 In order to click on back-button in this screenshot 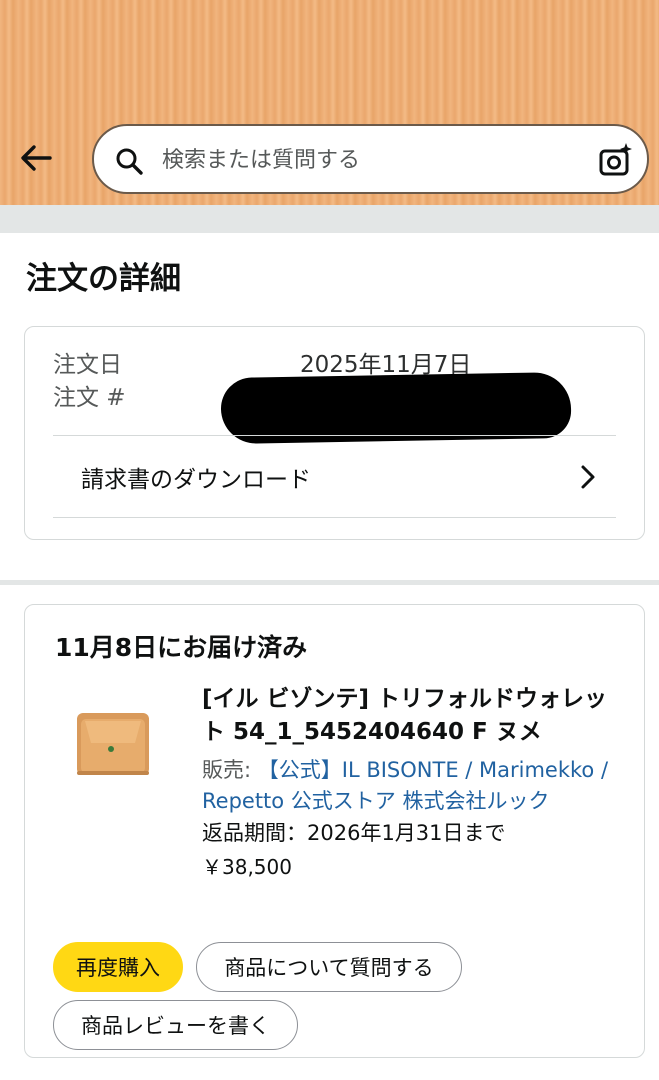, I will do `click(36, 158)`.